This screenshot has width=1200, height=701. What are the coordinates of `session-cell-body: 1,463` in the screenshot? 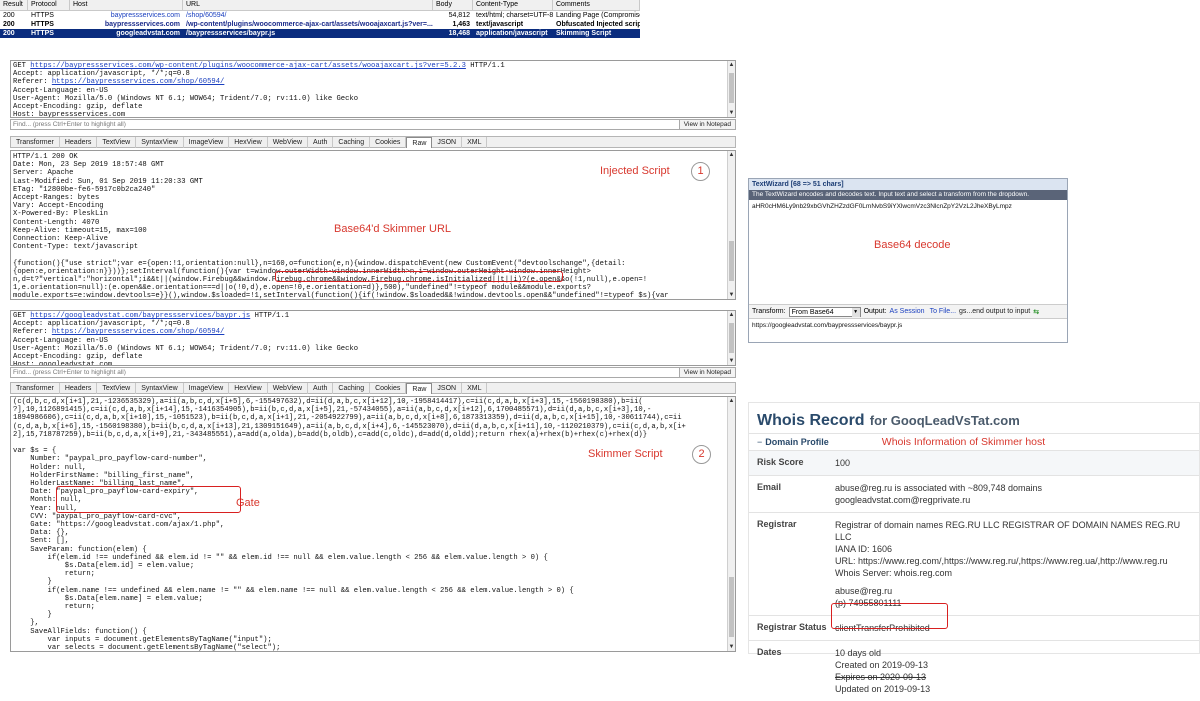 It's located at (461, 24).